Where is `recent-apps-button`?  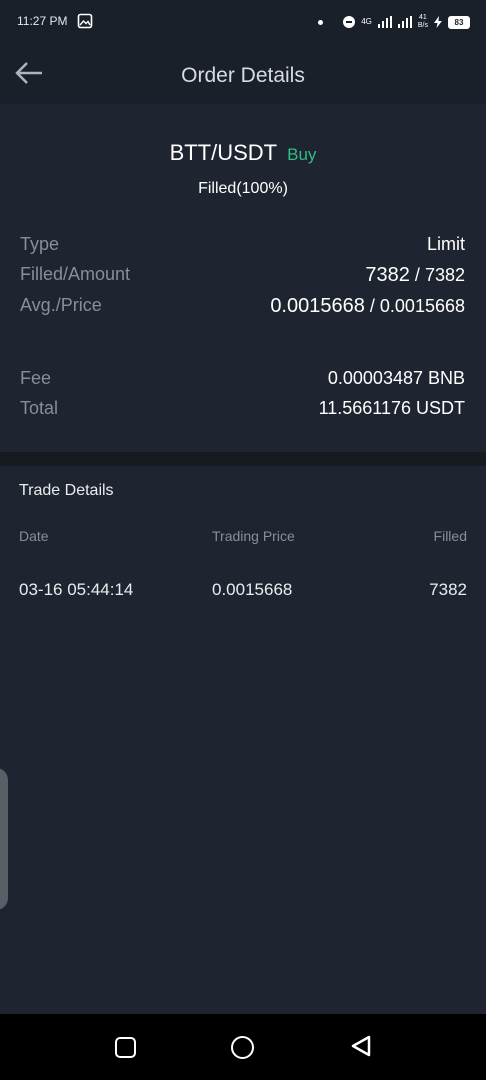
recent-apps-button is located at coordinates (125, 1047).